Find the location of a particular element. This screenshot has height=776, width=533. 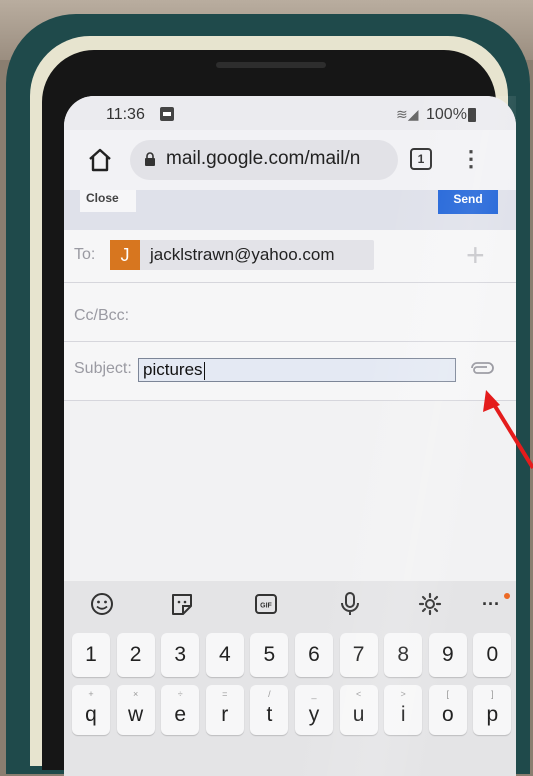

microphone-icon is located at coordinates (350, 604).